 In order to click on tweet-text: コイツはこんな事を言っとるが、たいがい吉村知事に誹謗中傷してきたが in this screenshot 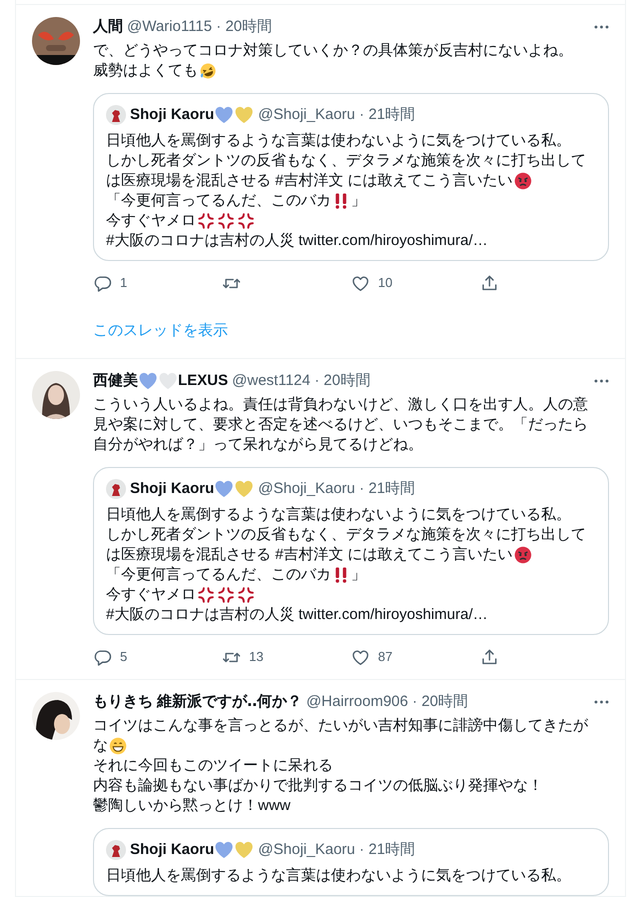, I will do `click(340, 726)`.